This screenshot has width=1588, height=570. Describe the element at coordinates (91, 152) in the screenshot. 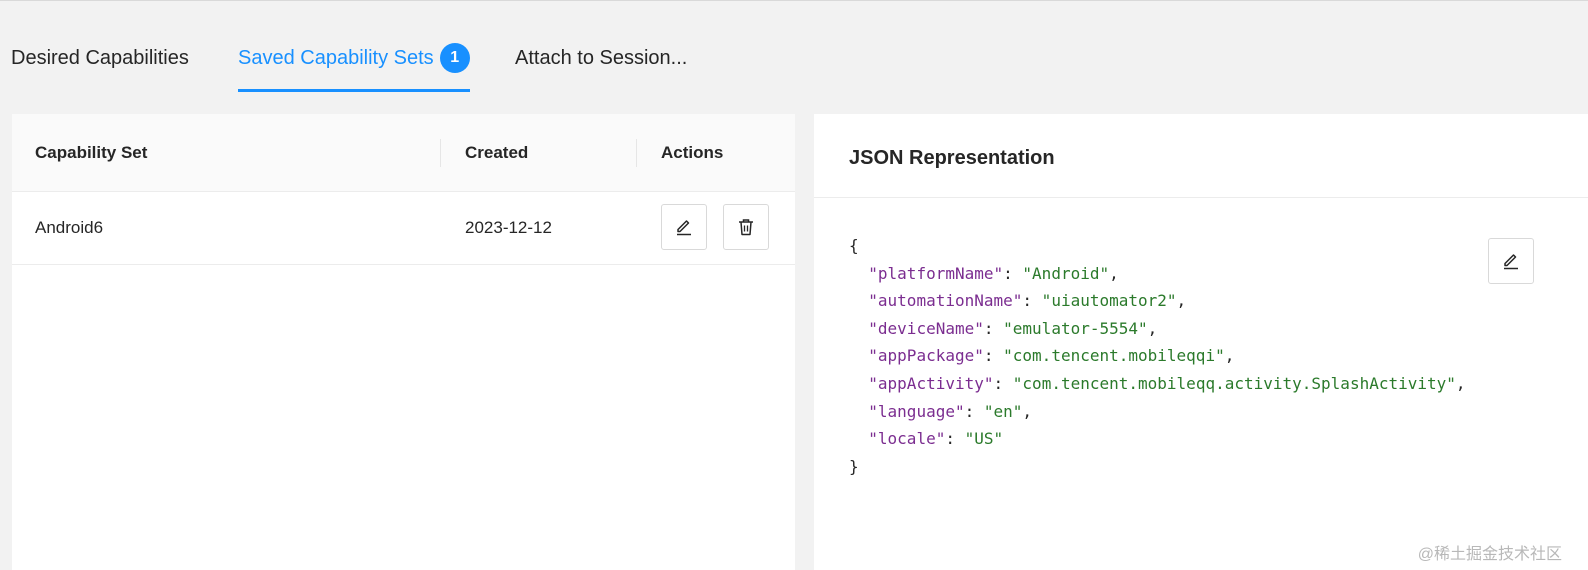

I see `column-header-capability-set: Capability Set` at that location.